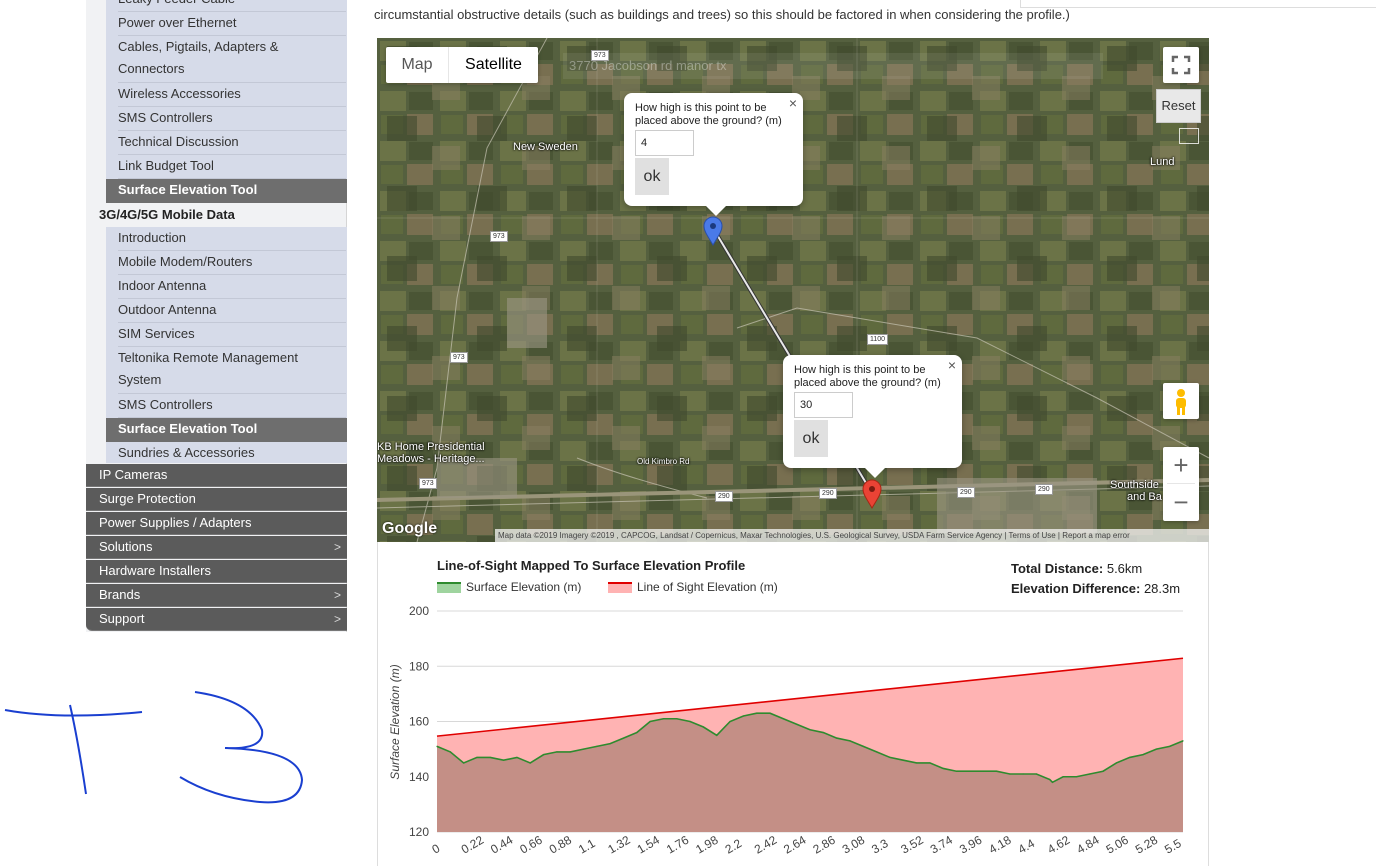  What do you see at coordinates (1178, 106) in the screenshot?
I see `reset-button: Reset` at bounding box center [1178, 106].